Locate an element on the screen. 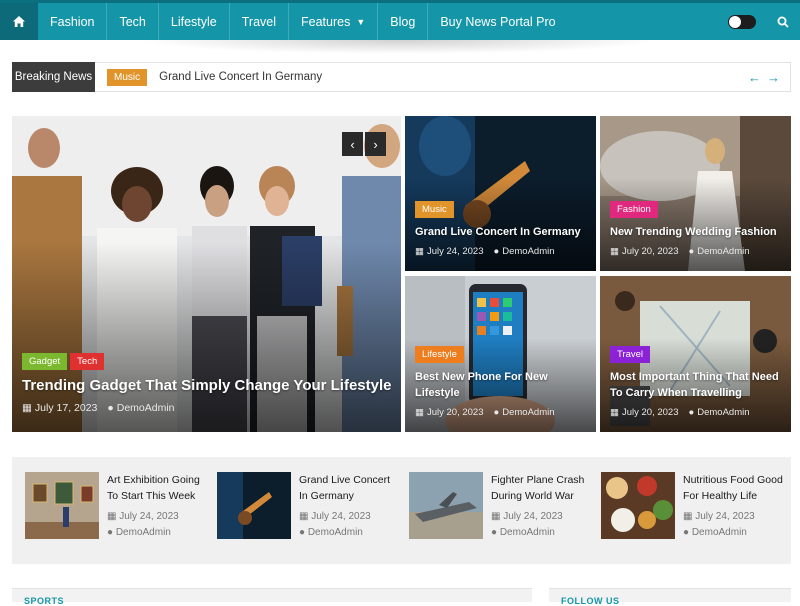 The width and height of the screenshot is (800, 606). post-date: July 17, 2023 is located at coordinates (66, 408).